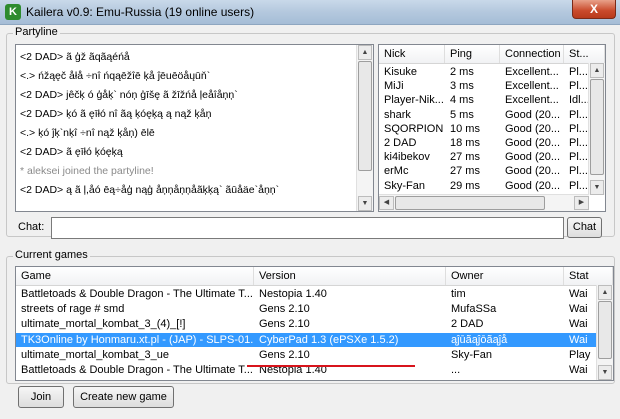  I want to click on user-ping: 4 ms, so click(462, 100).